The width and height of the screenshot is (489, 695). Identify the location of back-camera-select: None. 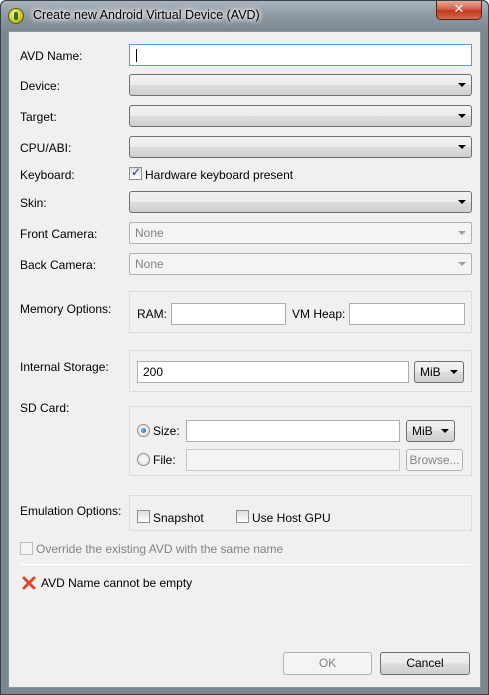
(300, 264).